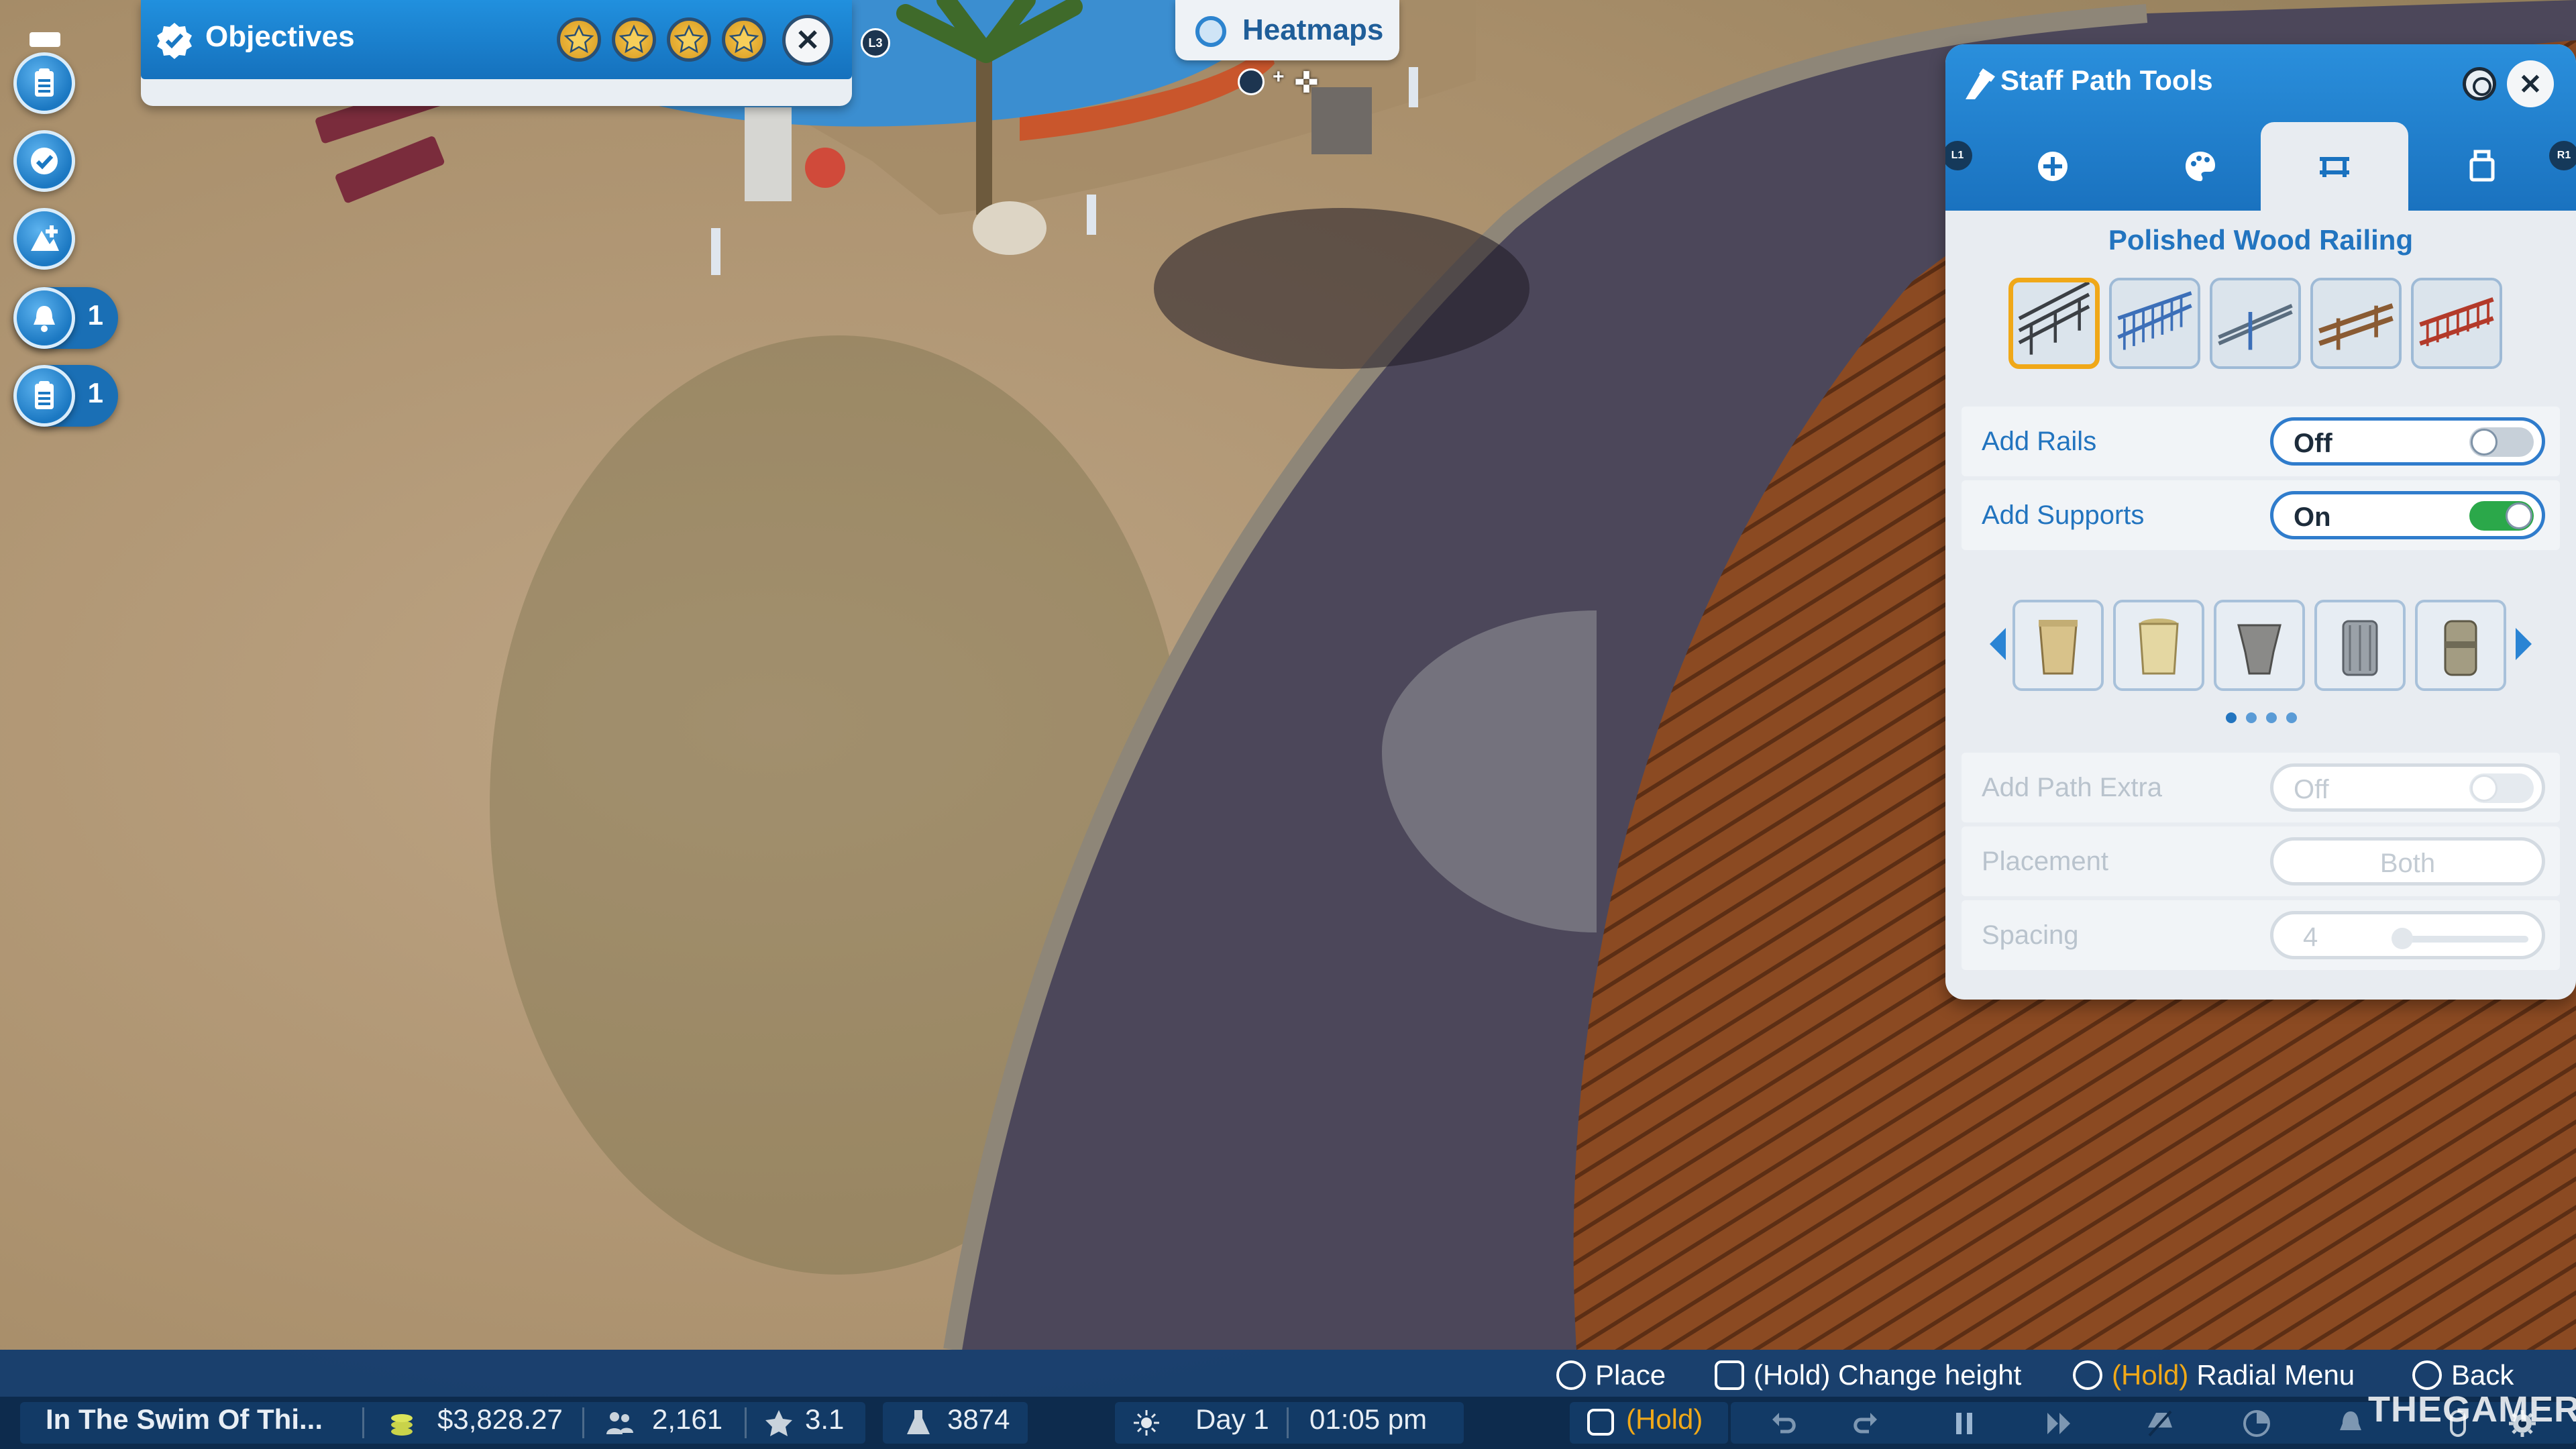  What do you see at coordinates (44, 239) in the screenshot?
I see `terrain-add-button` at bounding box center [44, 239].